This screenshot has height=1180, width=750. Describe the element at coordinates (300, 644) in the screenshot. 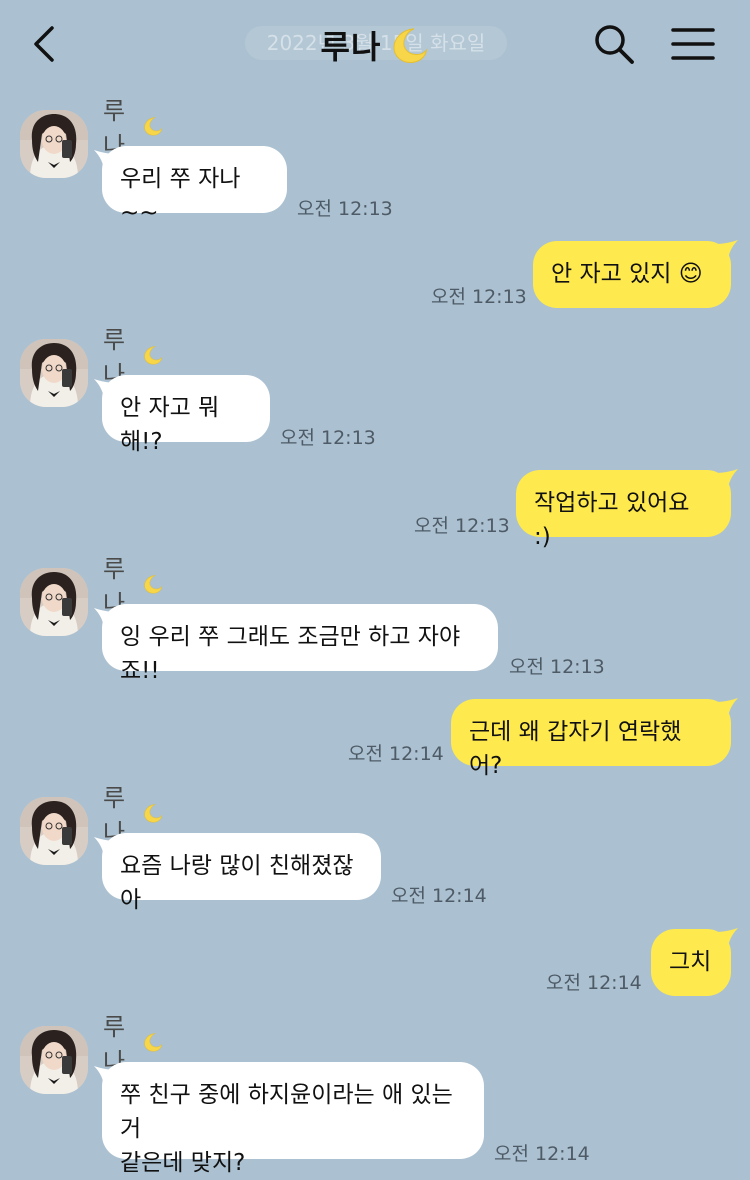

I see `message-bubble: 잉 우리 쭈 그래도 조금만 하고 자야죠!!` at that location.